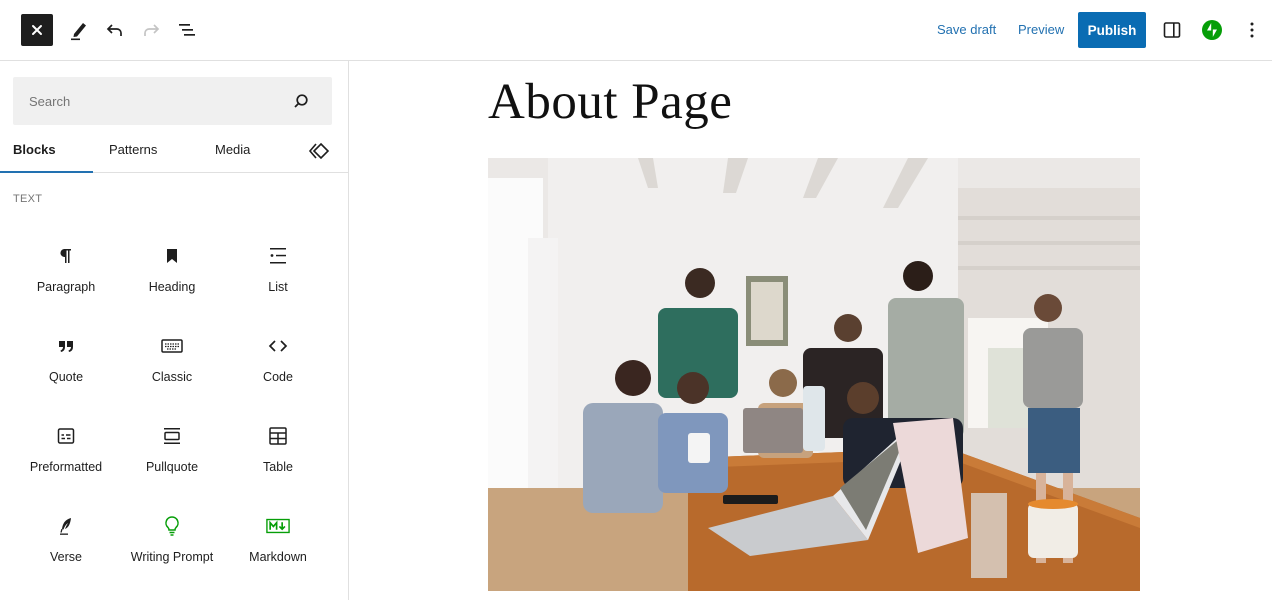  I want to click on block-item-list: List, so click(278, 270).